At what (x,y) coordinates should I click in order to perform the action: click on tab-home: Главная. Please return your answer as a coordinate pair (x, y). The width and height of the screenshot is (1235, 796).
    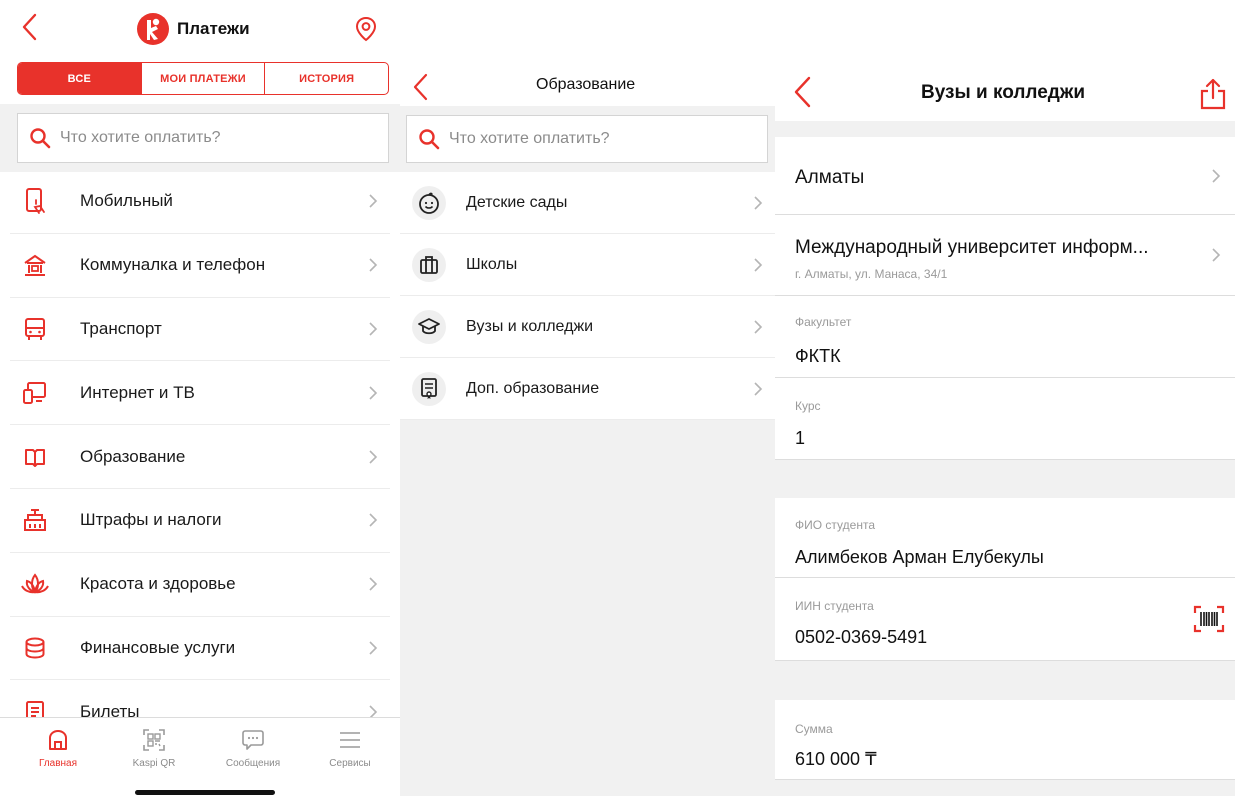
    Looking at the image, I should click on (58, 747).